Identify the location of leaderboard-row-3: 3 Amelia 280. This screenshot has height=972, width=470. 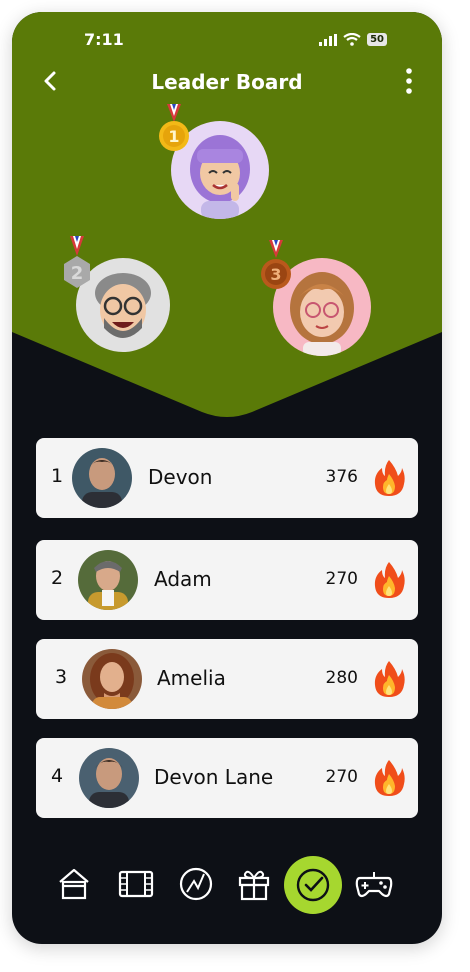
(227, 679).